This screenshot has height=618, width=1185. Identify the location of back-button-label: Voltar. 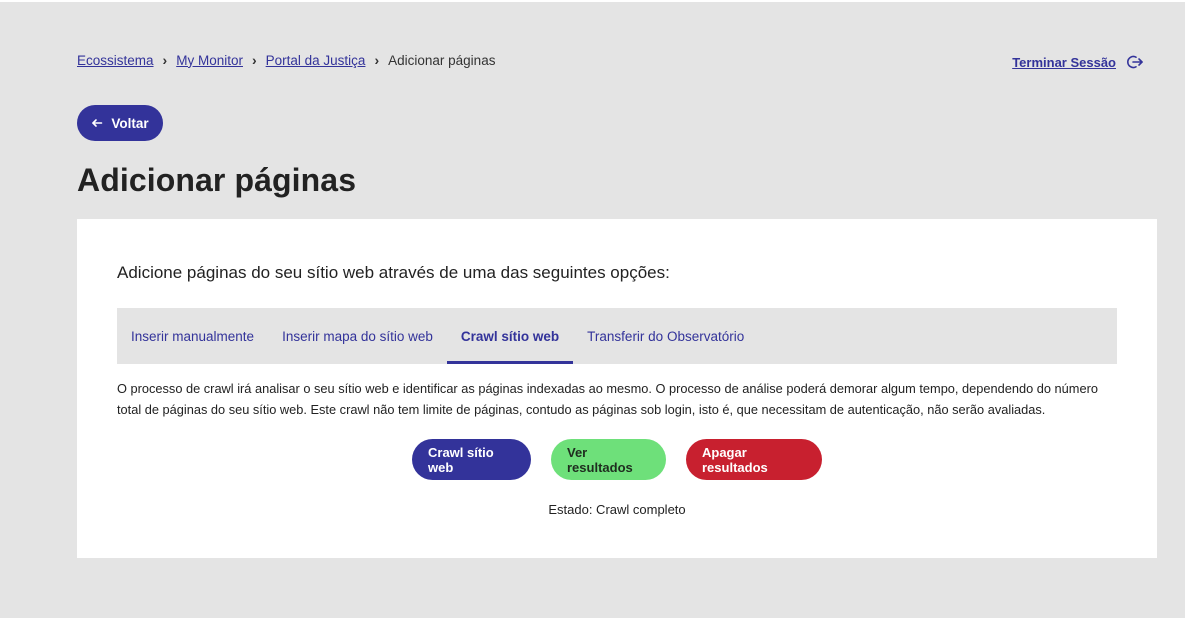
(130, 123).